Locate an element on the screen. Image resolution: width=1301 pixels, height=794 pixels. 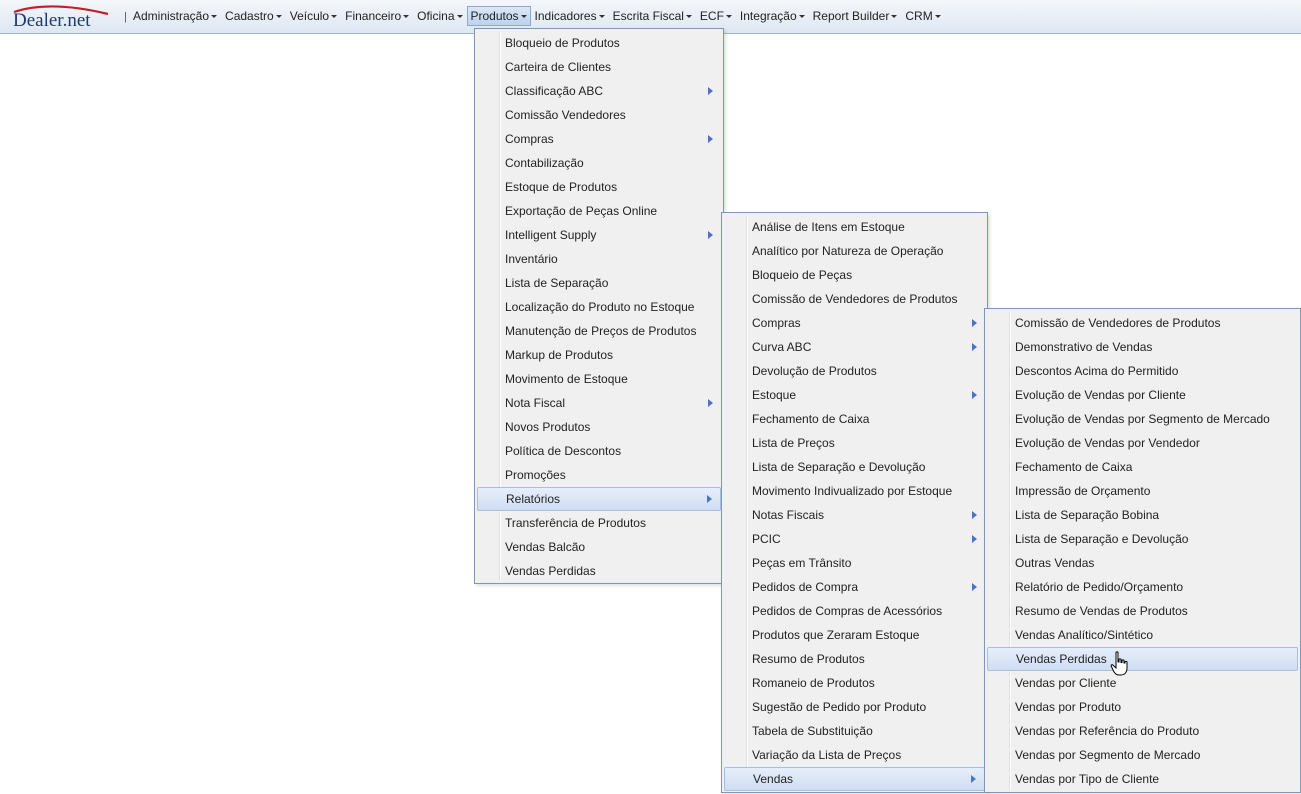
menu-item-label: Peças em Trânsito is located at coordinates (802, 563).